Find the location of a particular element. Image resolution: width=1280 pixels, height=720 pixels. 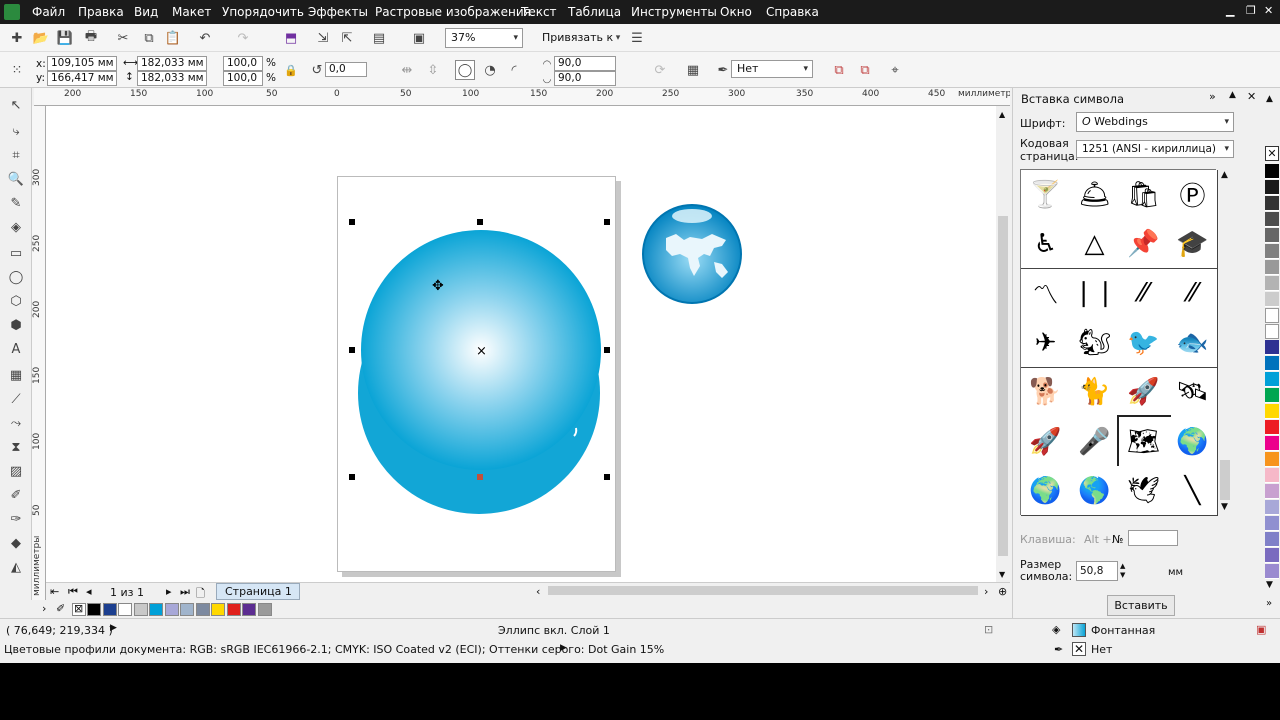

page-tab: Страница 1 is located at coordinates (258, 591).